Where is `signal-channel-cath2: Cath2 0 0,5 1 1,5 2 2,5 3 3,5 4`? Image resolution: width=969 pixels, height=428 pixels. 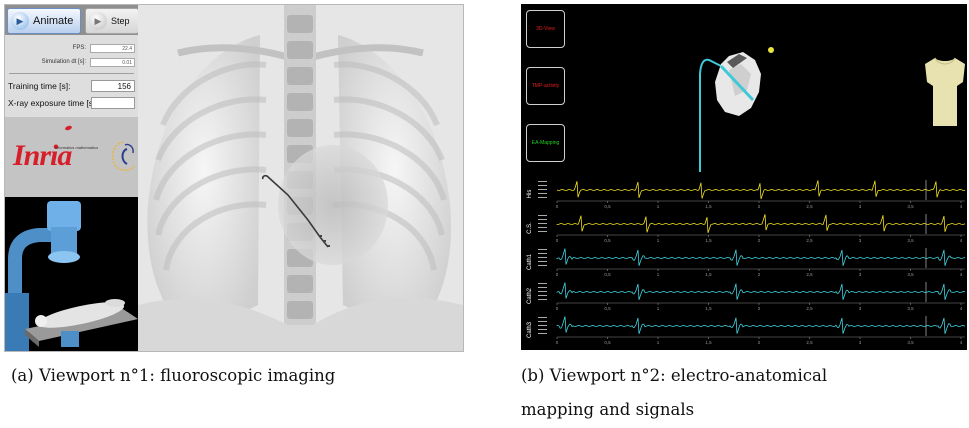 signal-channel-cath2: Cath2 0 0,5 1 1,5 2 2,5 3 3,5 4 is located at coordinates (746, 296).